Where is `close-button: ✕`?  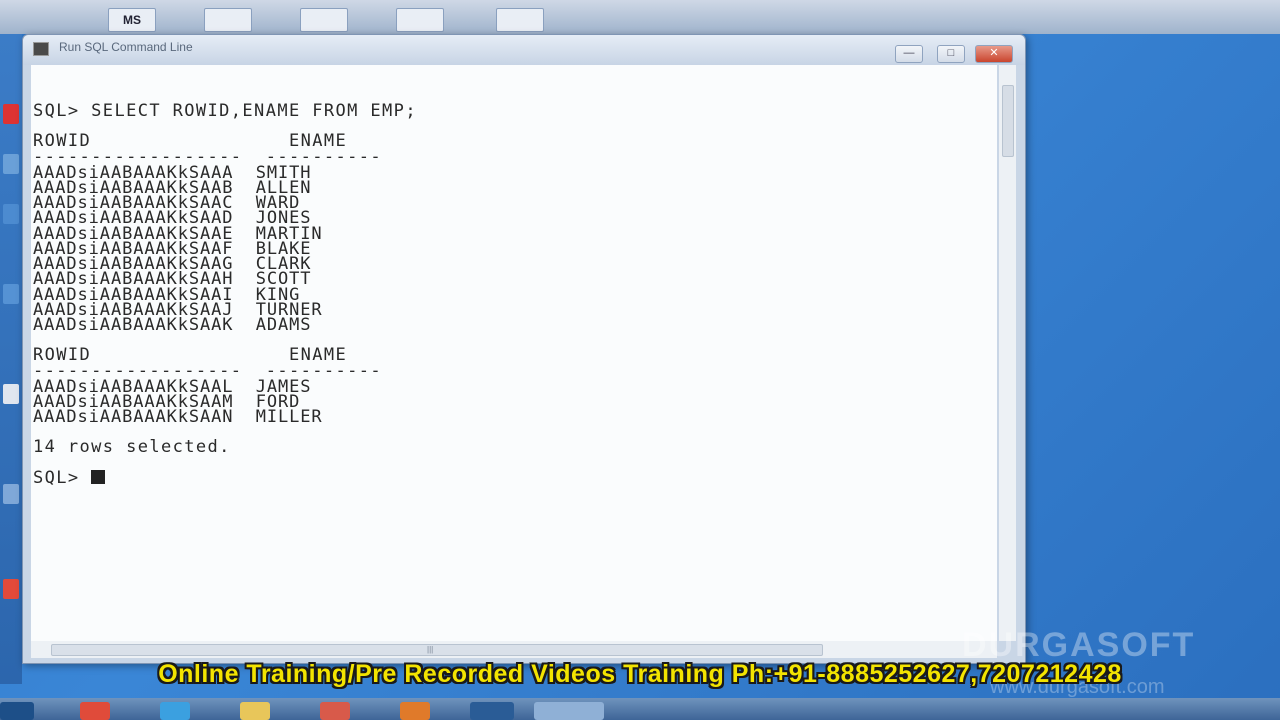 close-button: ✕ is located at coordinates (994, 54).